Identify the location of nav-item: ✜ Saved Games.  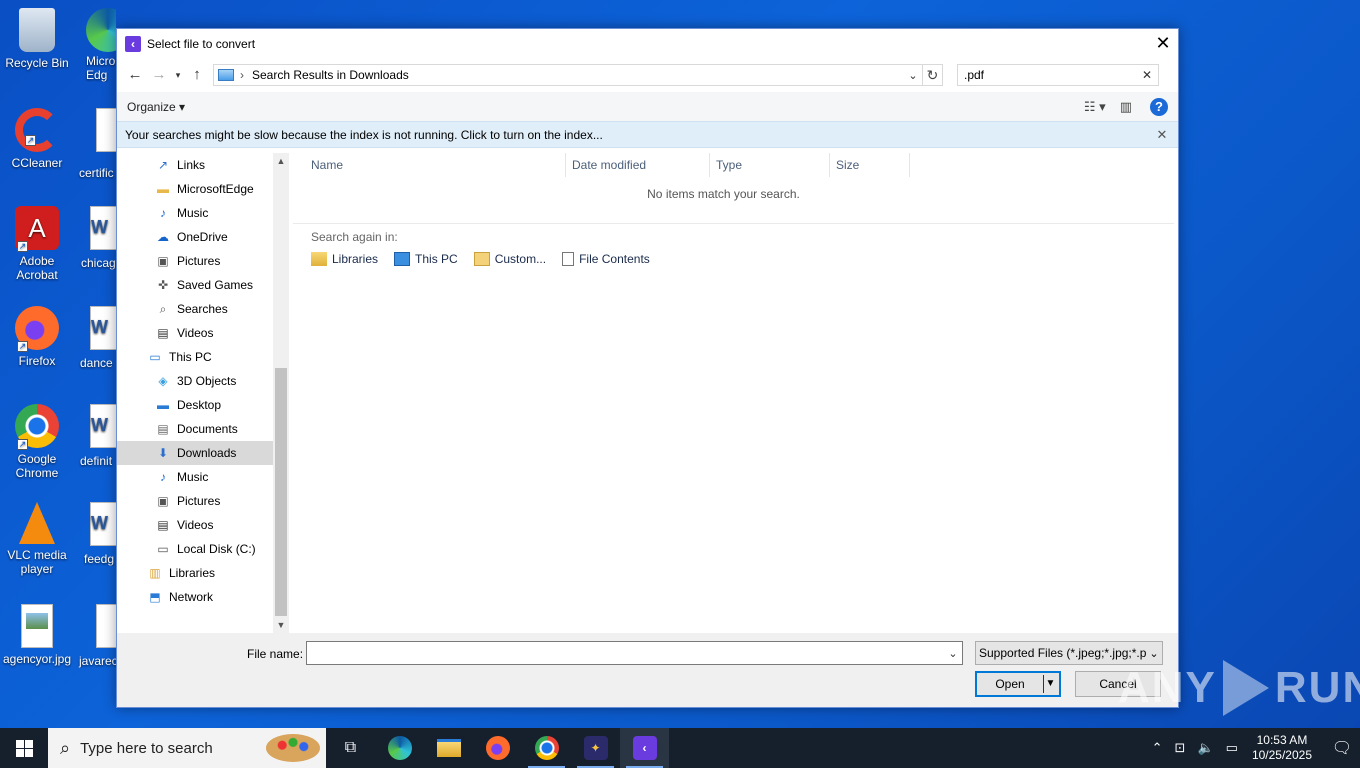
(195, 285).